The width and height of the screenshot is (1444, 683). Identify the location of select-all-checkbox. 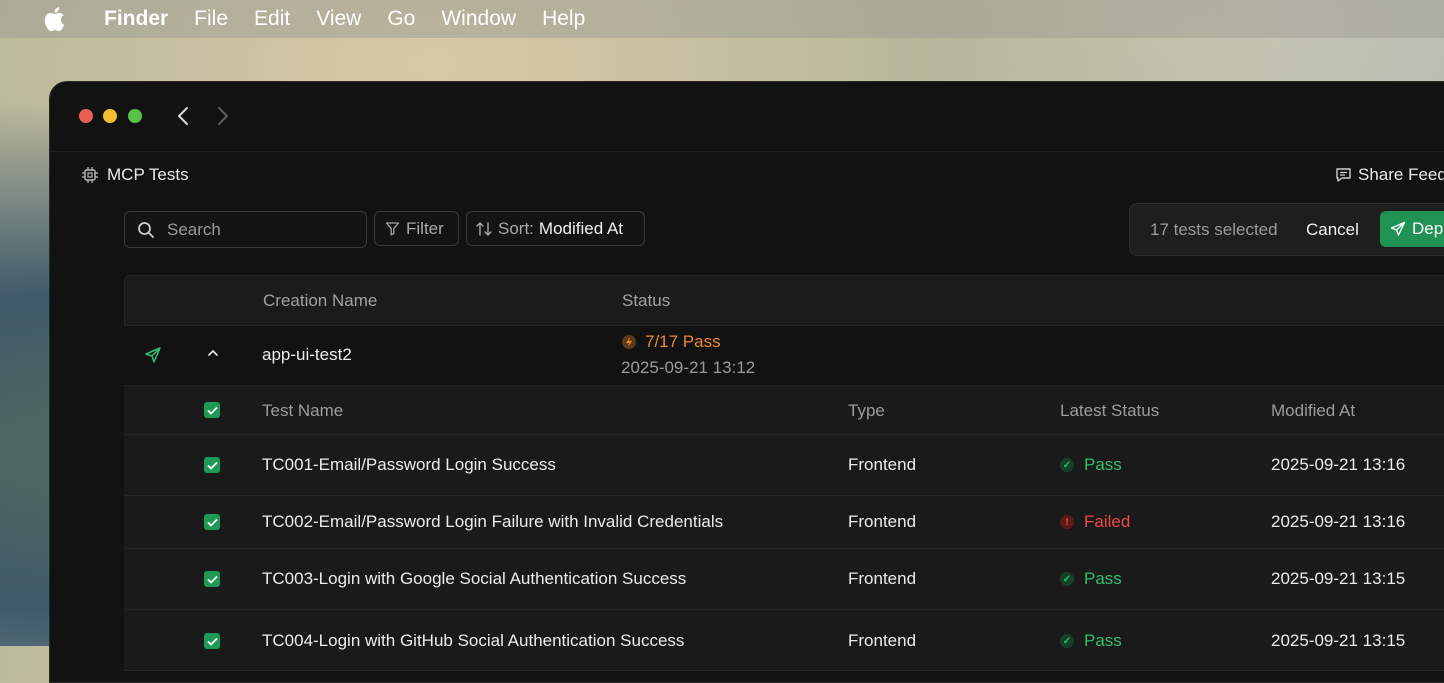
(212, 410).